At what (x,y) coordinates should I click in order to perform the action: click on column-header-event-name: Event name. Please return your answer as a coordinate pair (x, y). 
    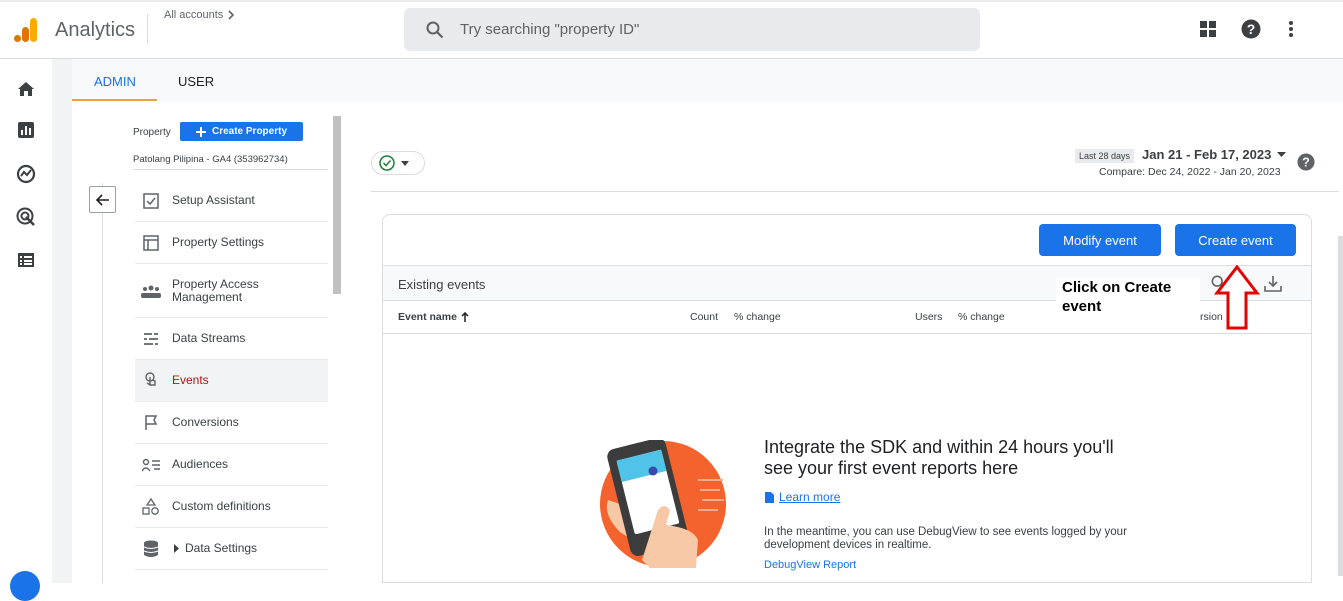
    Looking at the image, I should click on (433, 317).